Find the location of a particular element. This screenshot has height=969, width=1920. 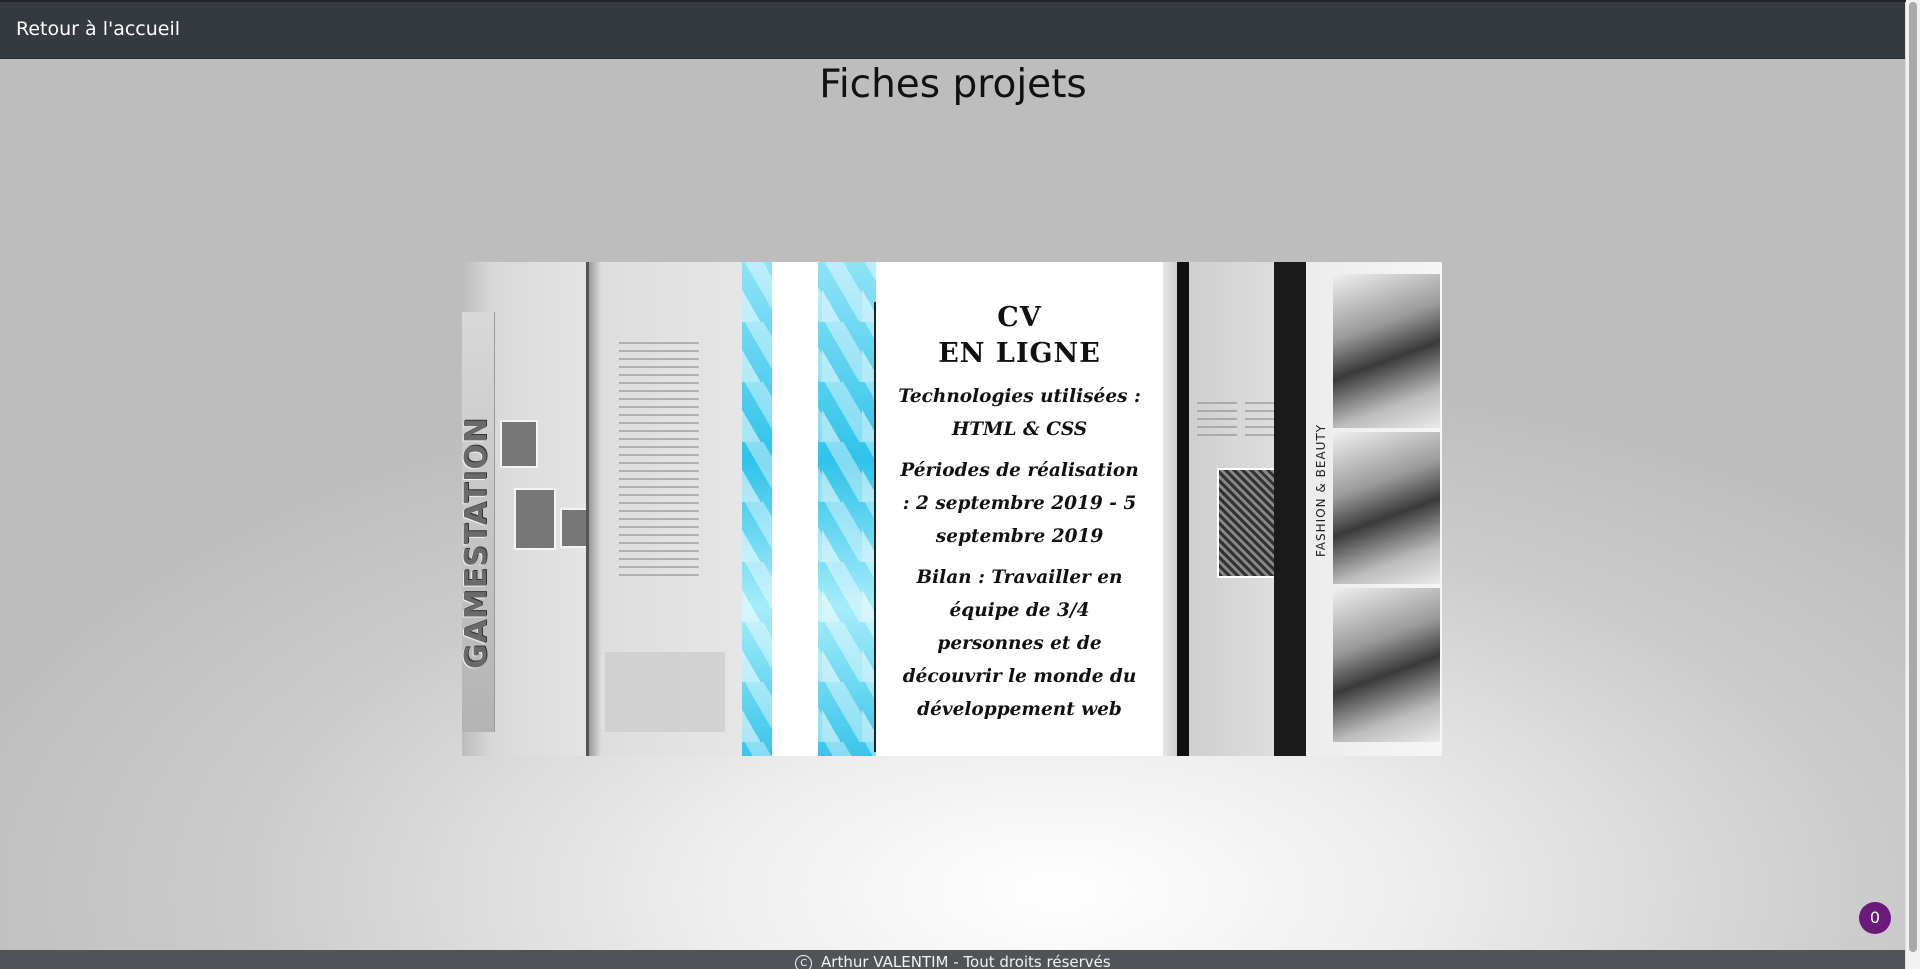

copyright-icon: C is located at coordinates (804, 962).